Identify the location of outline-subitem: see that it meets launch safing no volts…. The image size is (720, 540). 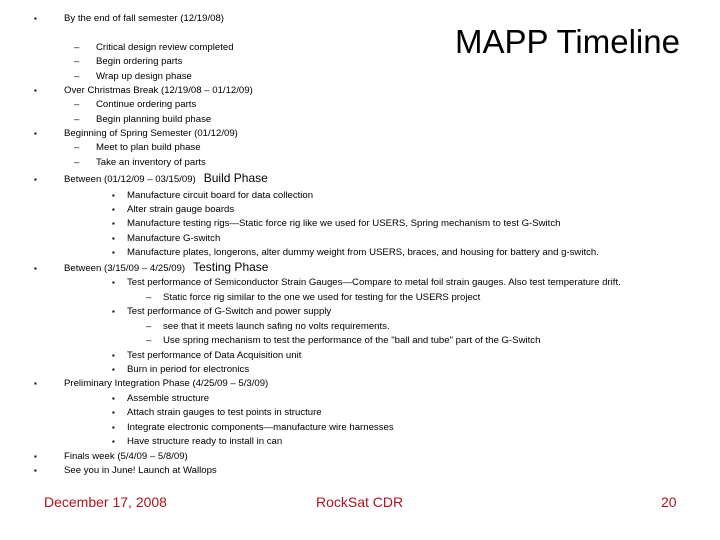
(276, 327).